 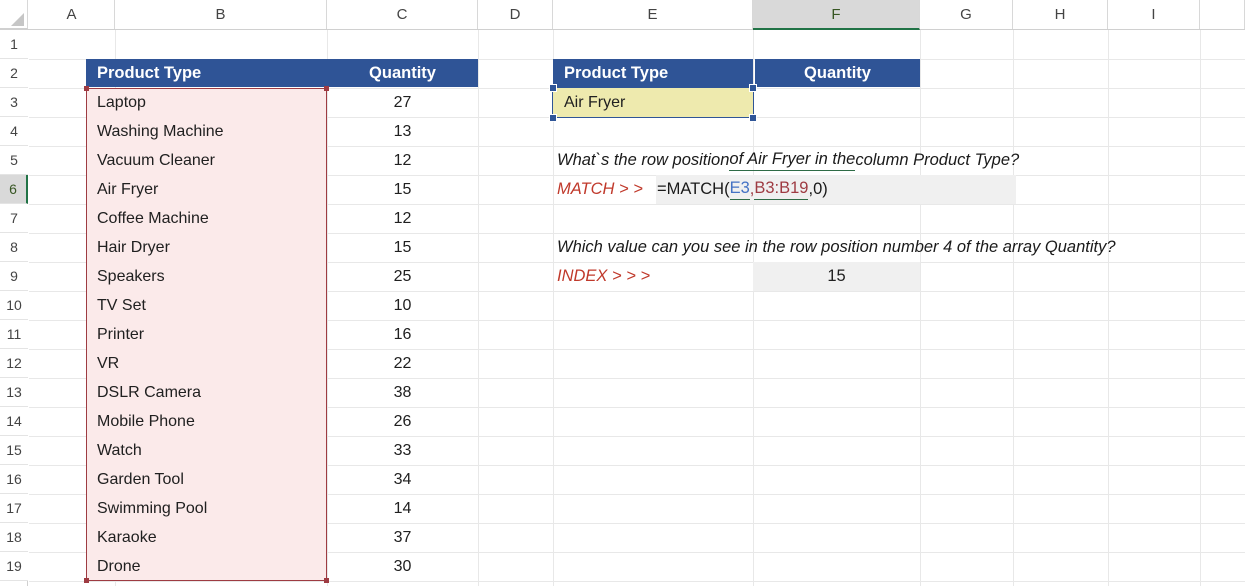 I want to click on row-header-9: 9, so click(x=14, y=276).